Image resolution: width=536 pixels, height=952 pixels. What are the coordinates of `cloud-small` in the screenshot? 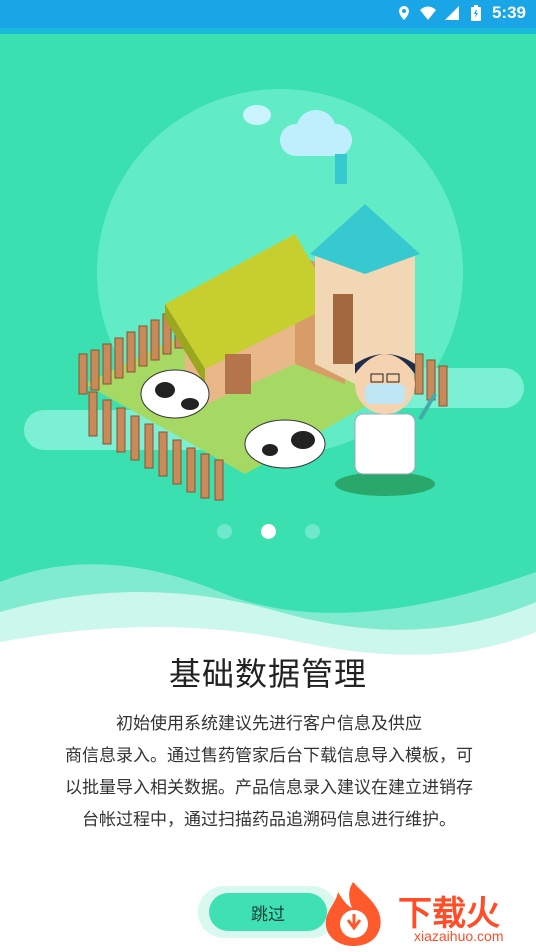 It's located at (257, 115).